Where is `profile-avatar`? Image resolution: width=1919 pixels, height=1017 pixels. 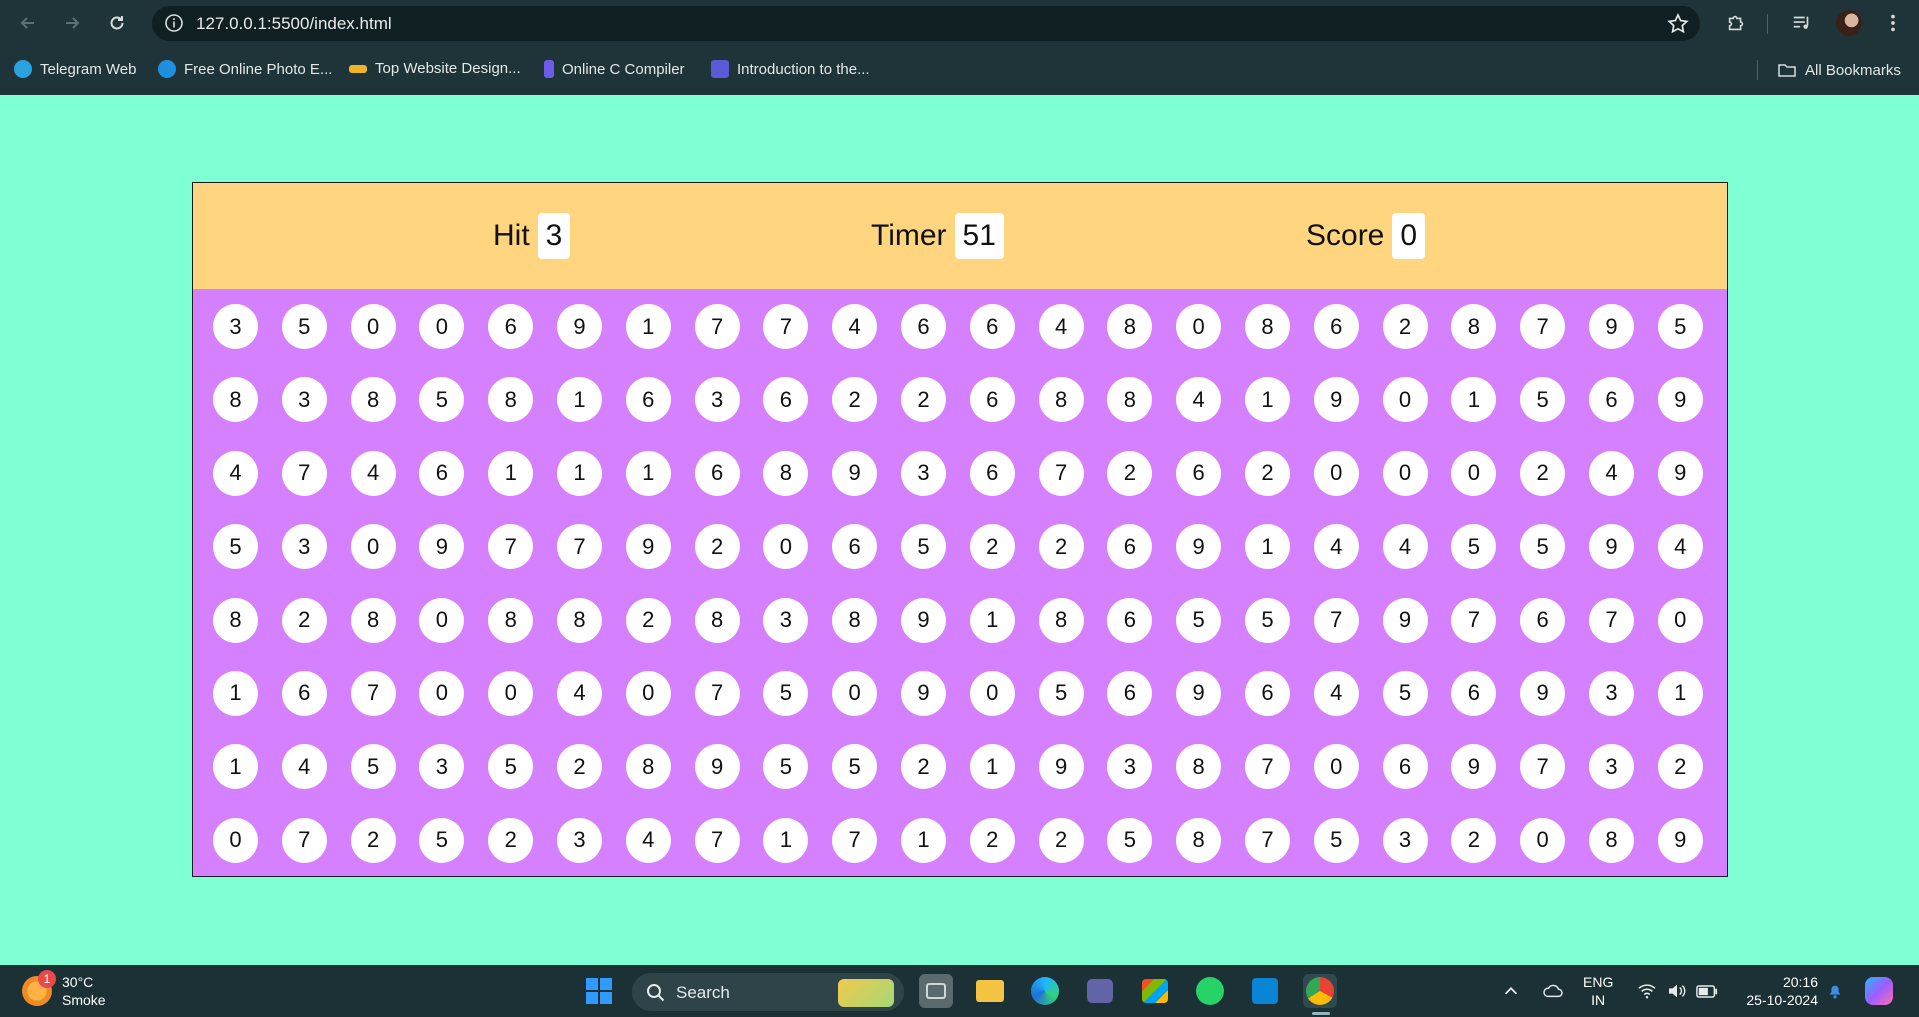
profile-avatar is located at coordinates (1849, 23).